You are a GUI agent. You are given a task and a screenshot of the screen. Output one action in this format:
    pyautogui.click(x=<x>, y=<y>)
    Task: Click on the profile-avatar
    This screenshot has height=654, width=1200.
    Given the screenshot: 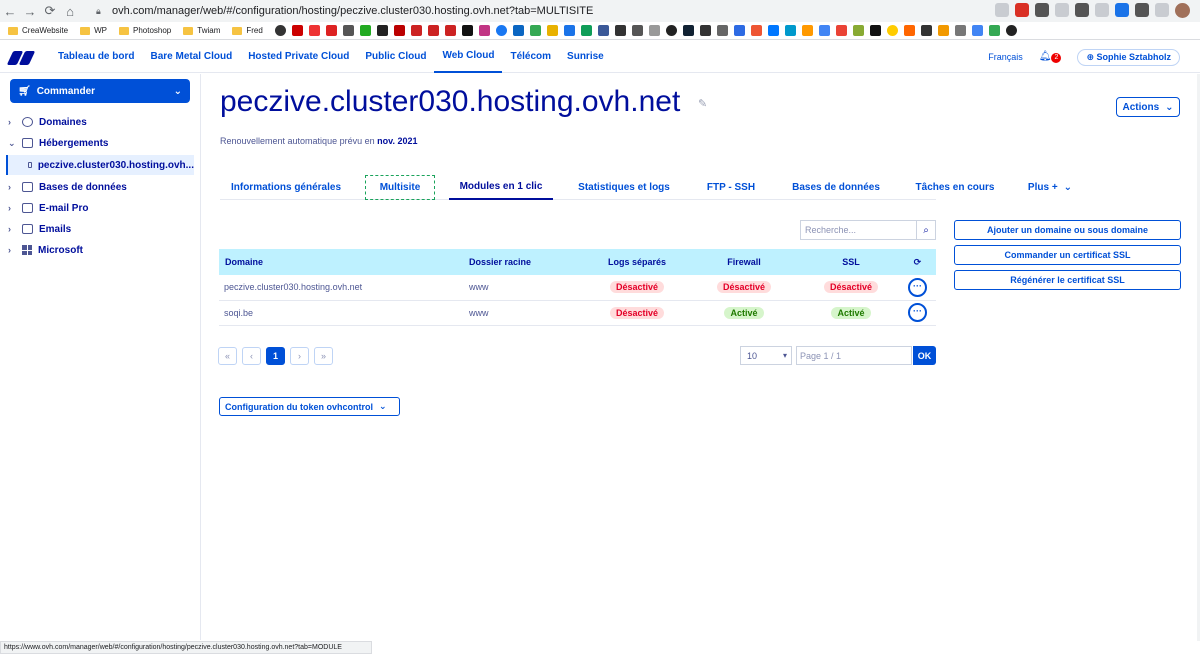 What is the action you would take?
    pyautogui.click(x=1182, y=10)
    